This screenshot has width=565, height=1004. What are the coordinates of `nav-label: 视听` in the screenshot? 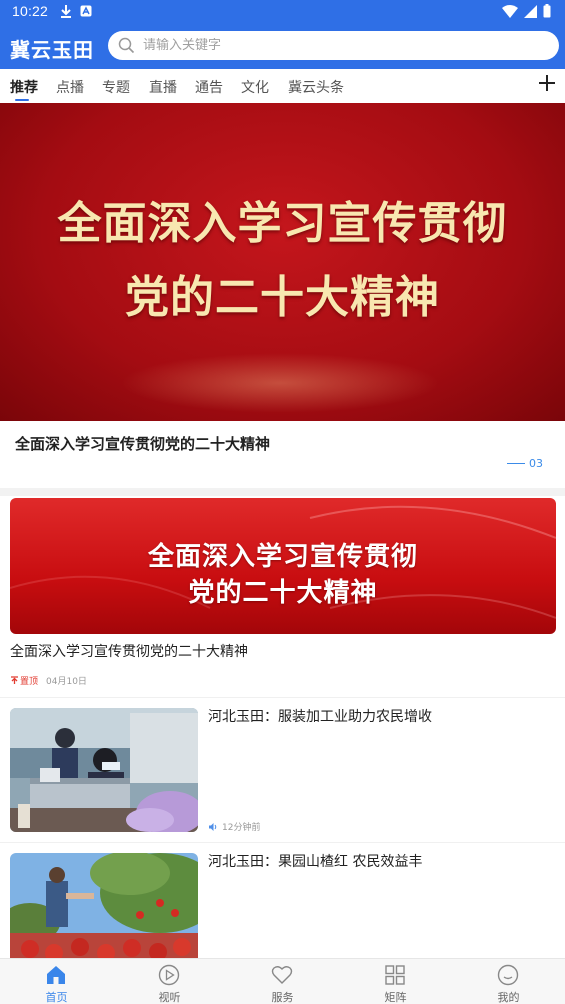 It's located at (169, 997).